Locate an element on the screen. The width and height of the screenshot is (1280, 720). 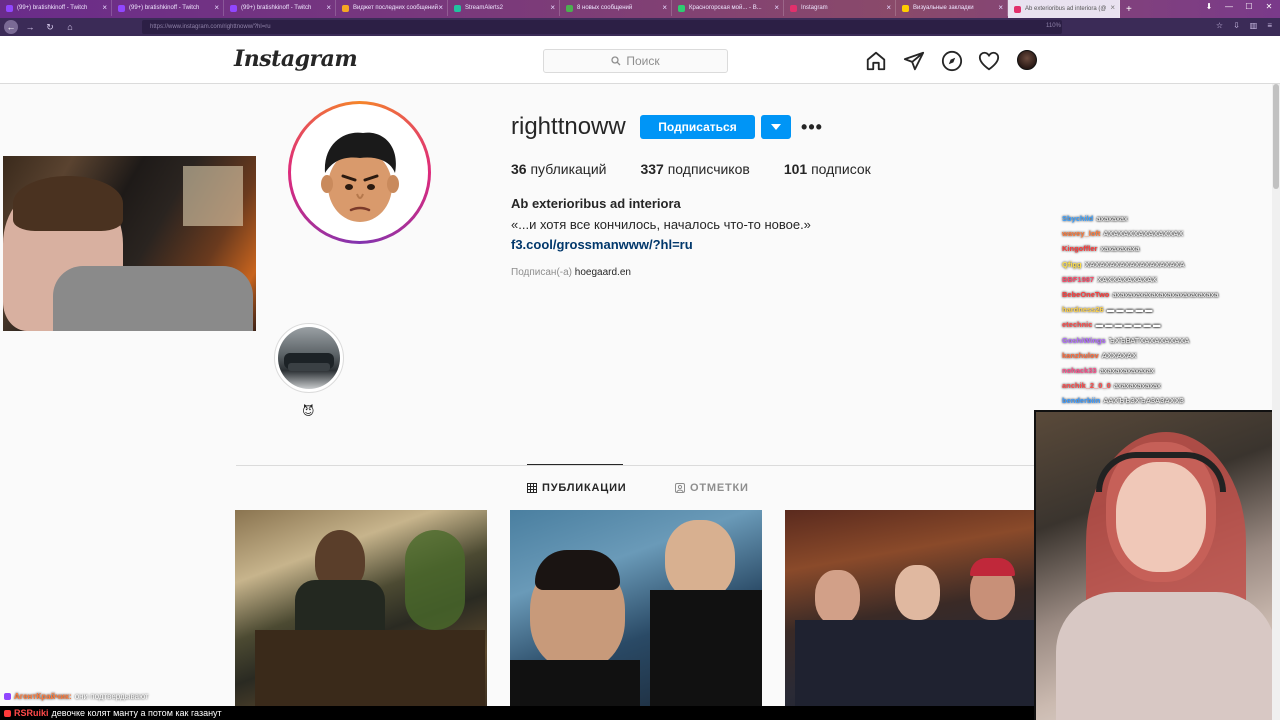
bookmark-star-icon: ☆ is located at coordinates (1219, 25).